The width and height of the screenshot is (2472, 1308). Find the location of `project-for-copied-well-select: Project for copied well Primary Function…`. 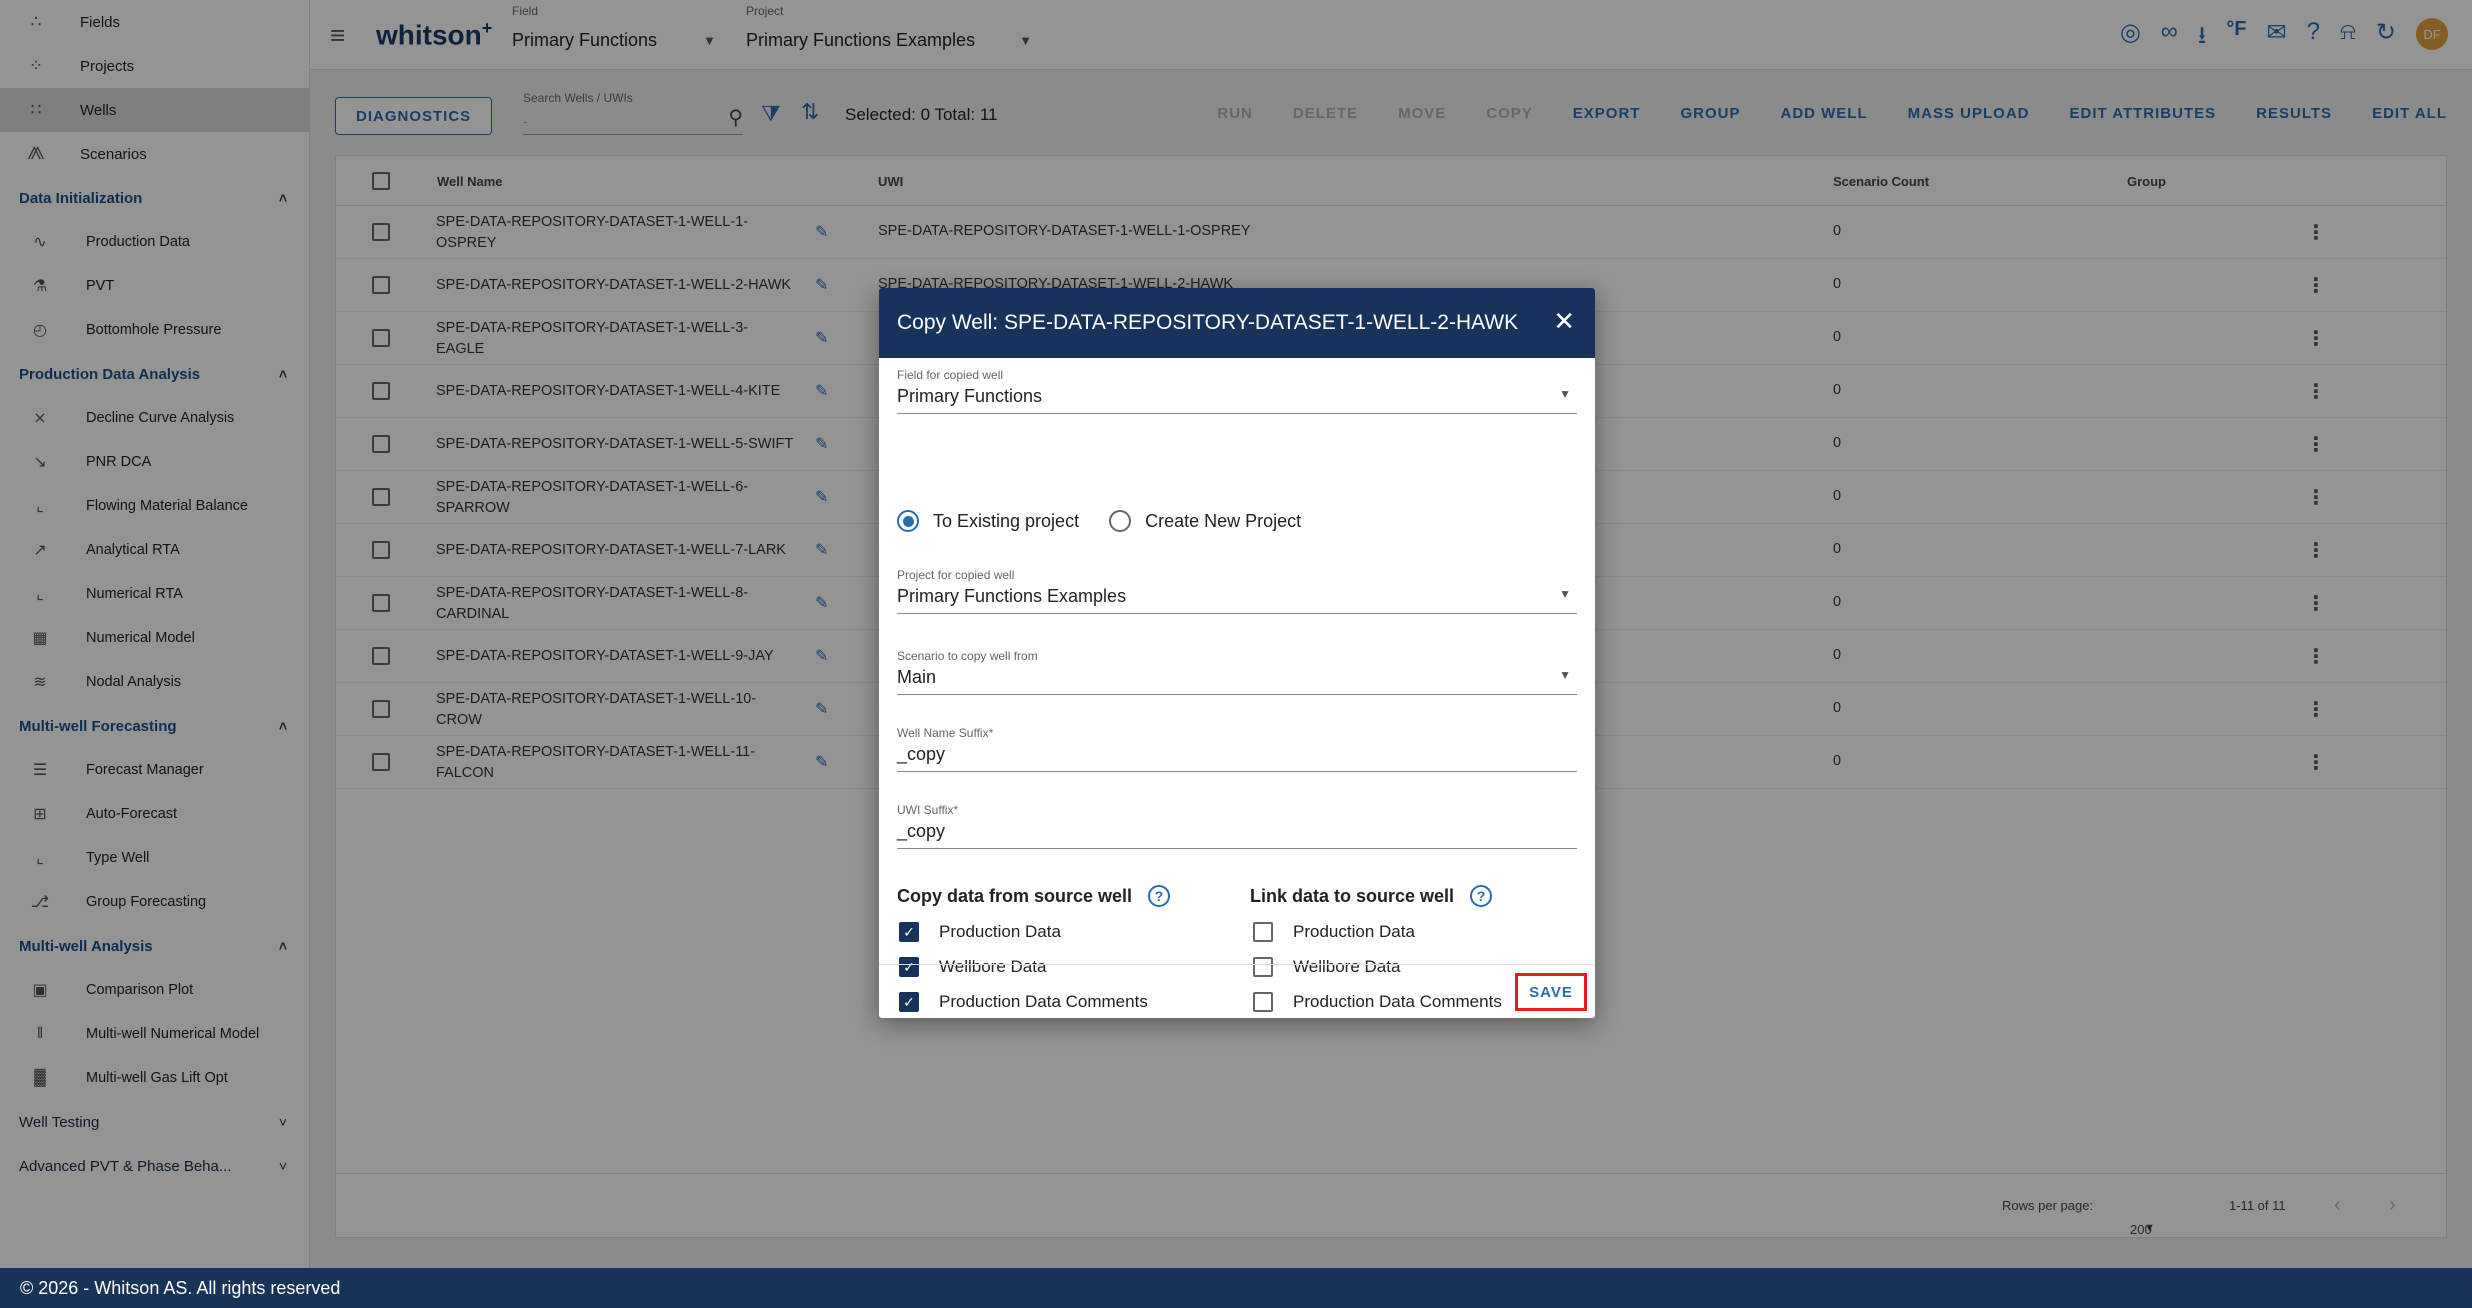

project-for-copied-well-select: Project for copied well Primary Function… is located at coordinates (1237, 591).